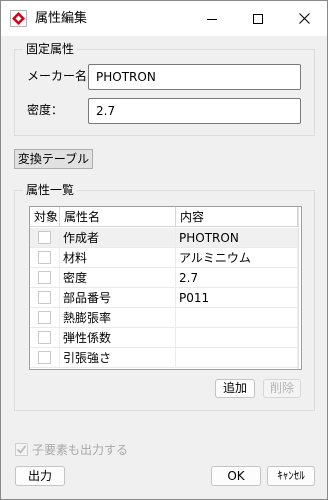 The width and height of the screenshot is (328, 500). I want to click on minimize-button, so click(212, 18).